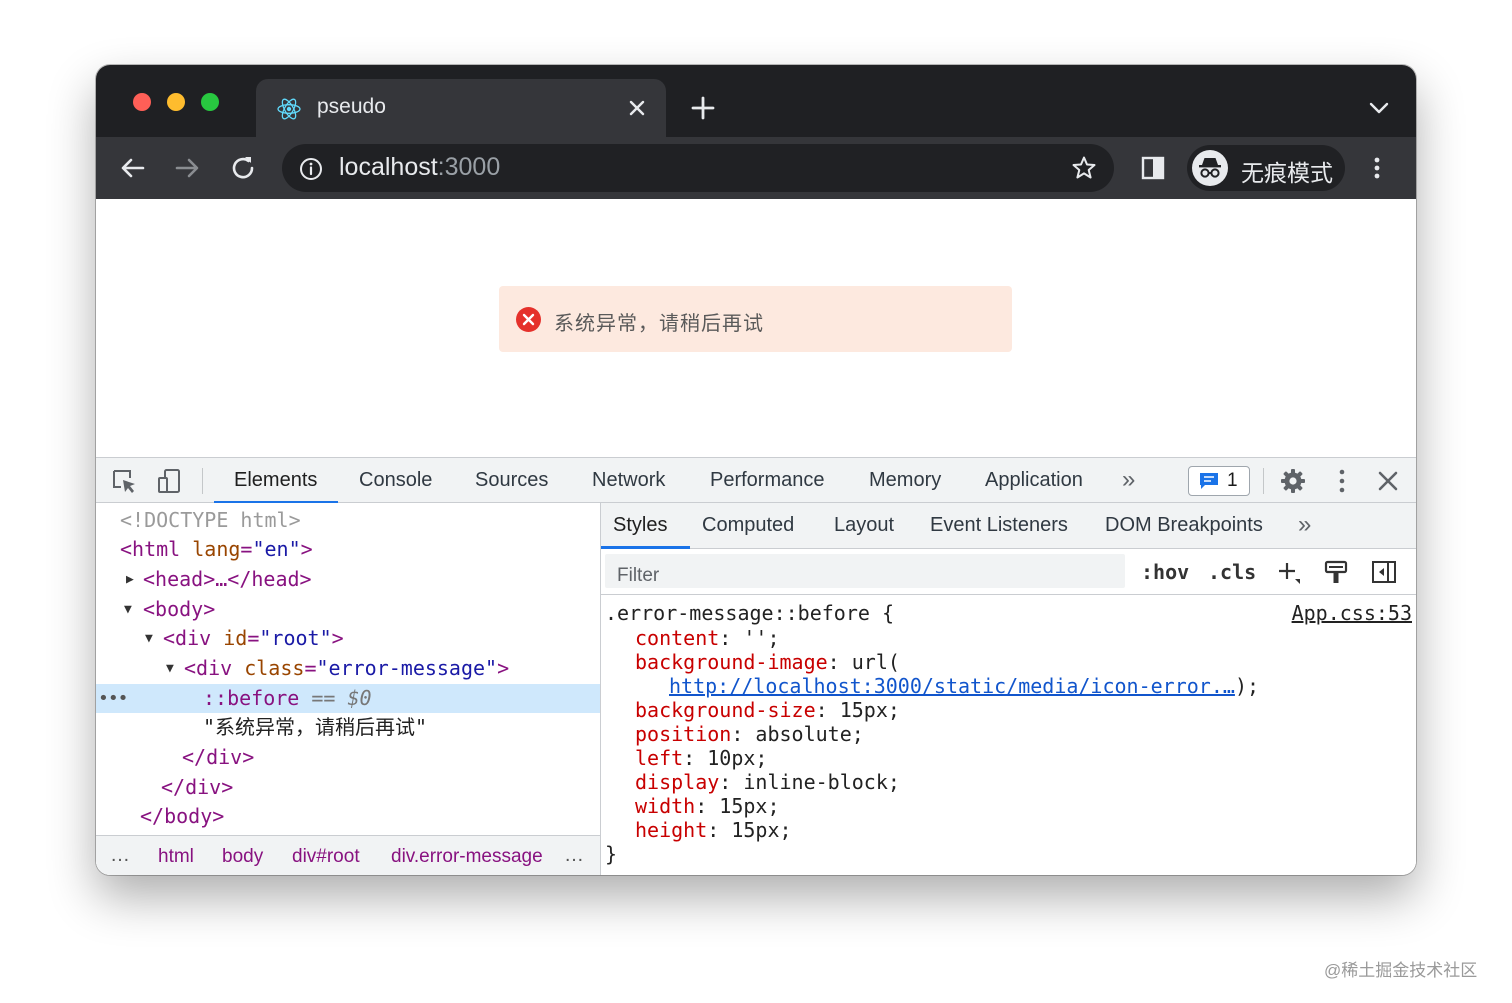  I want to click on dom-node-div-root-close: </div>, so click(348, 787).